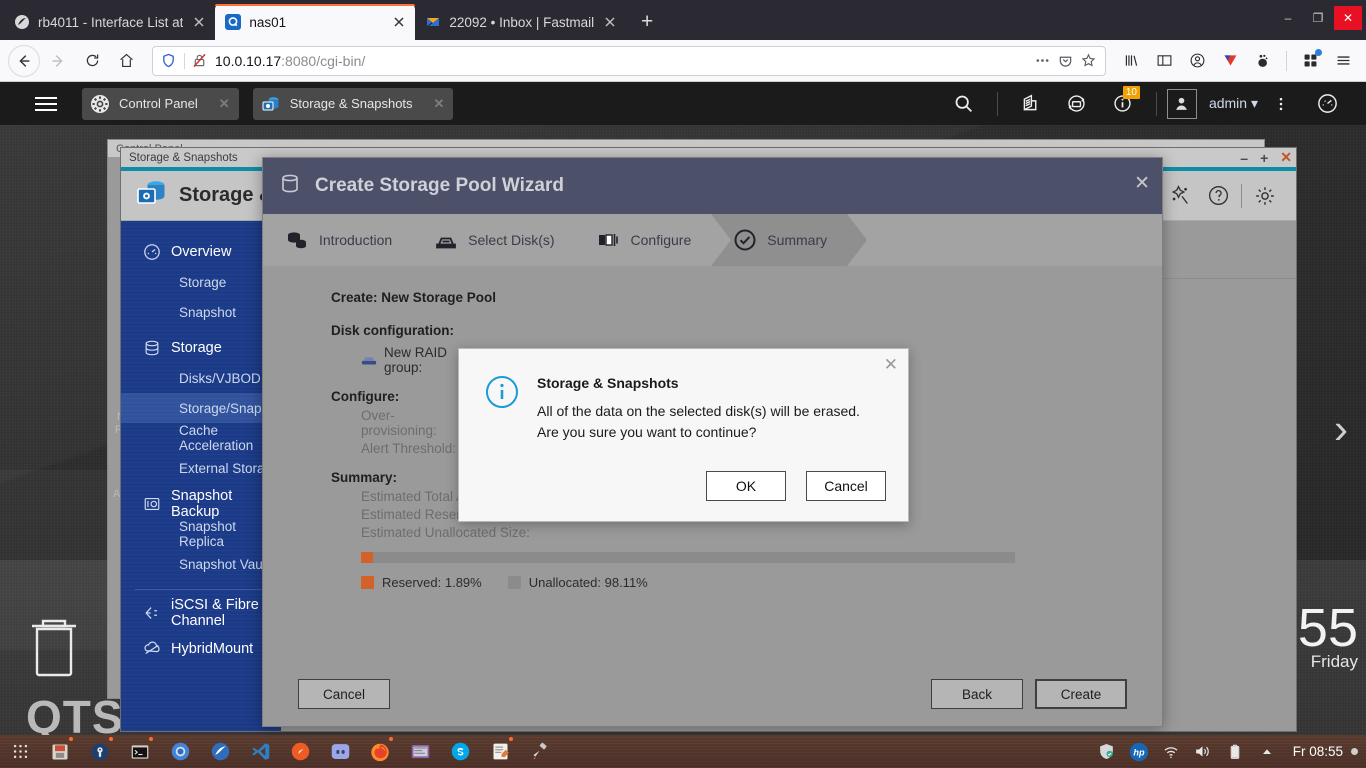  What do you see at coordinates (1164, 61) in the screenshot?
I see `sidebar-icon` at bounding box center [1164, 61].